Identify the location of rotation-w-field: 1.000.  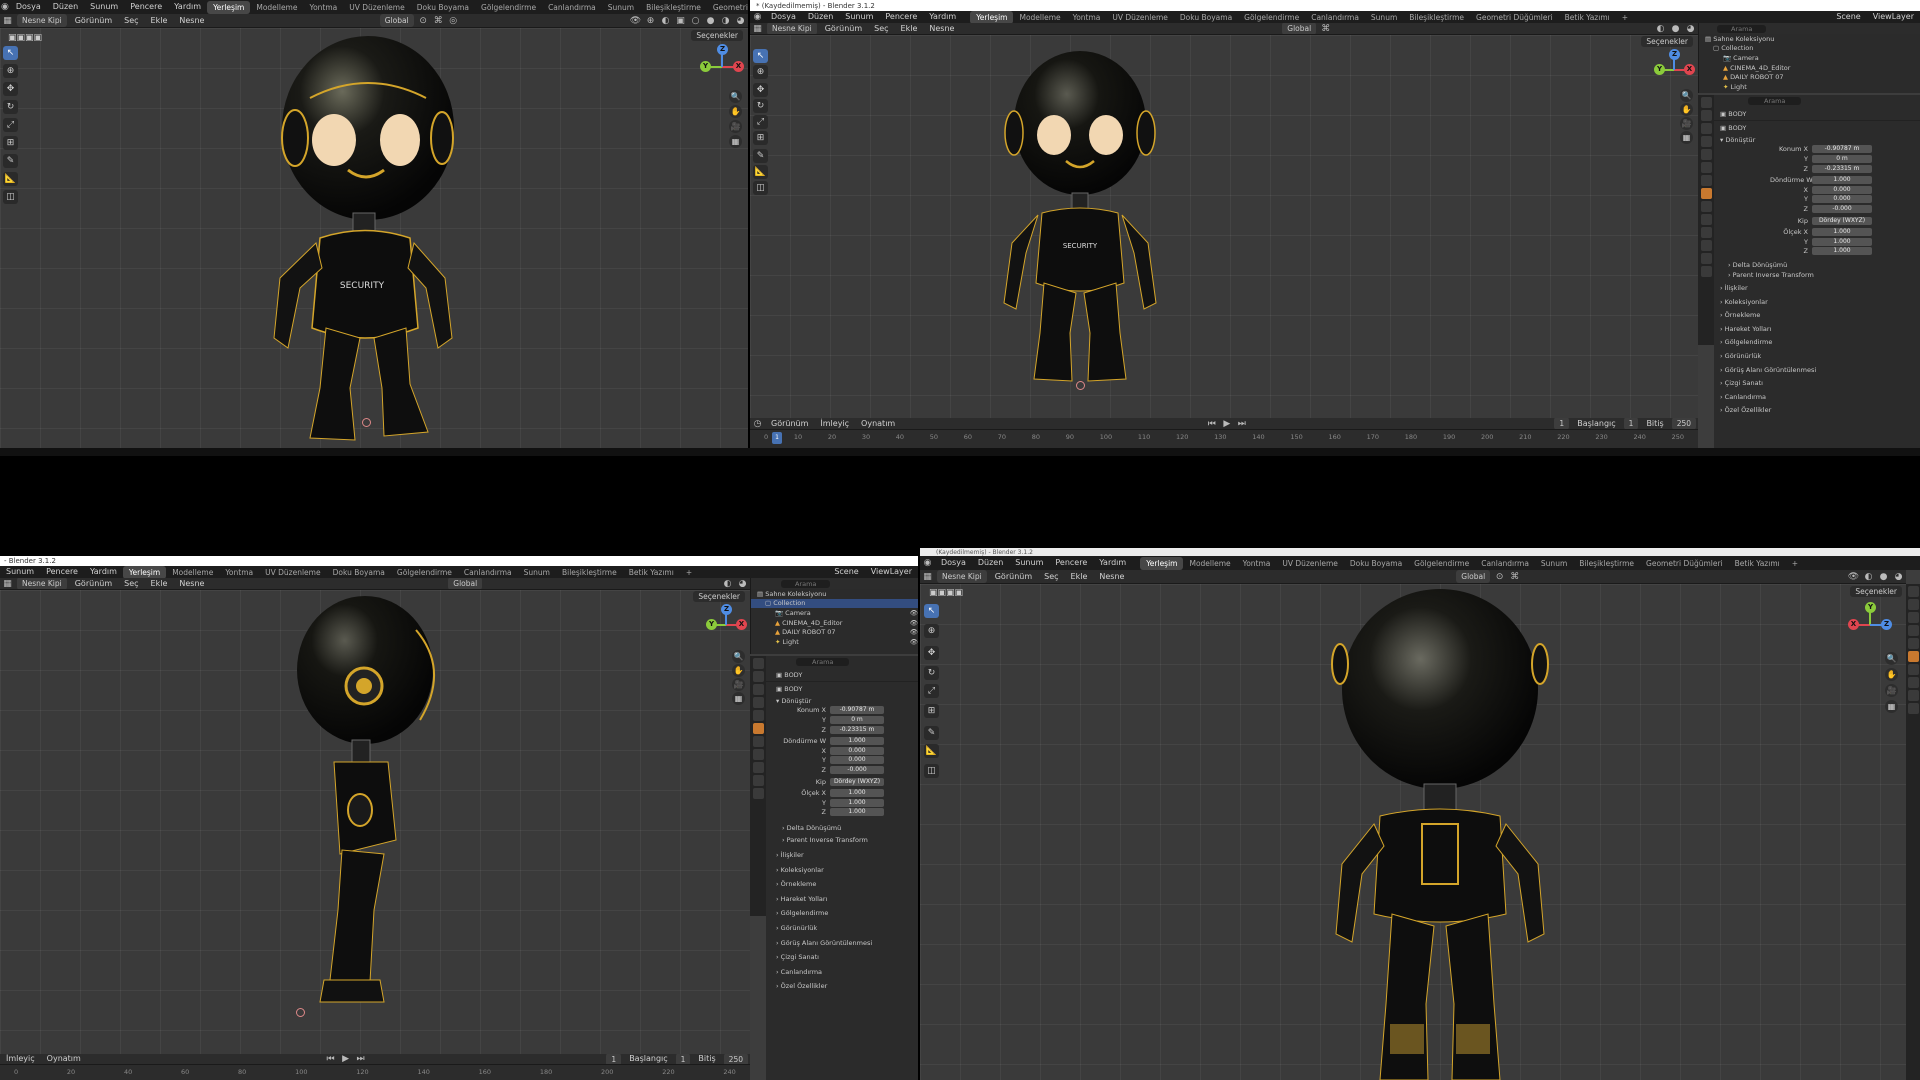
(1842, 180).